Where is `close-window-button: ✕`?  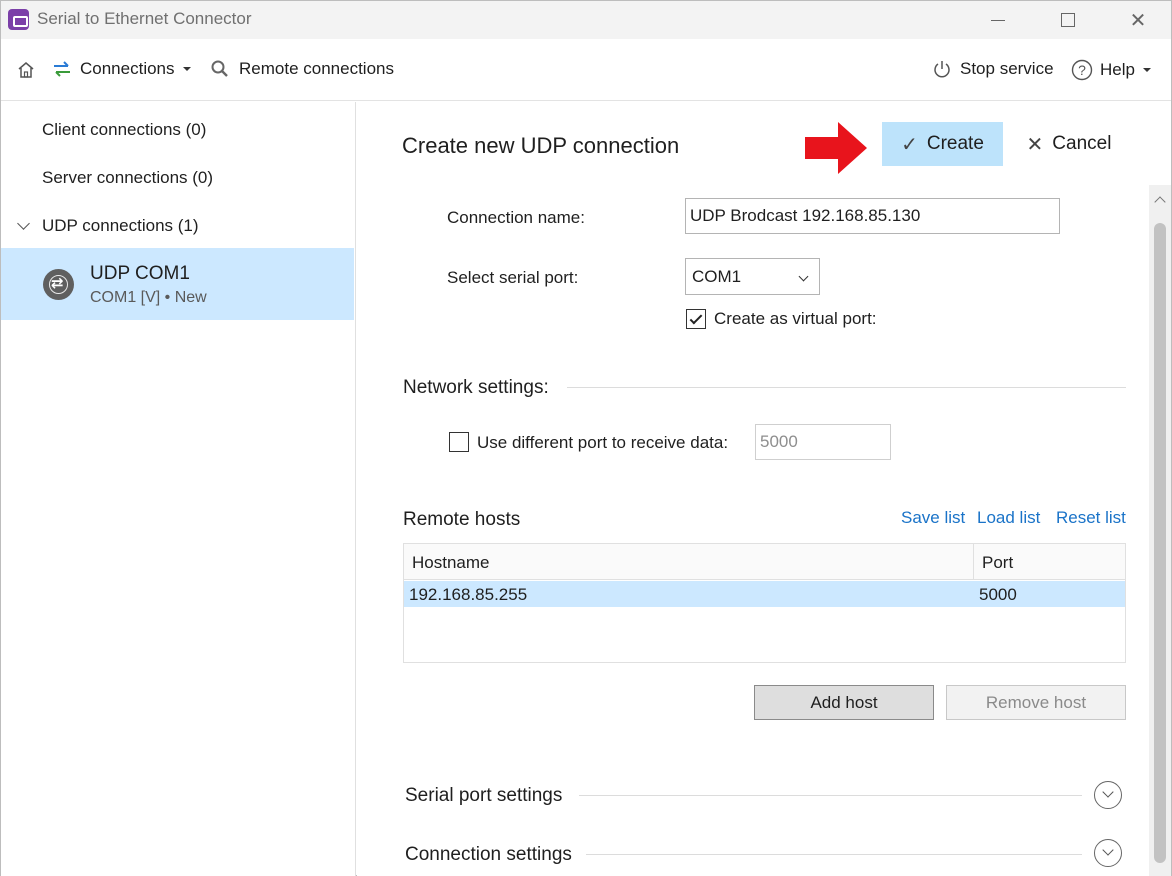
close-window-button: ✕ is located at coordinates (1138, 20).